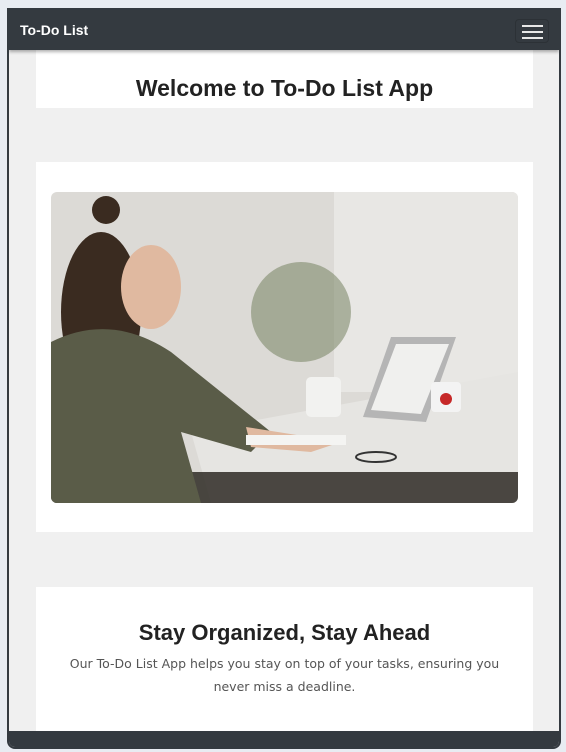 Image resolution: width=566 pixels, height=752 pixels. What do you see at coordinates (284, 632) in the screenshot?
I see `feature-title: Stay Organized, Stay Ahead` at bounding box center [284, 632].